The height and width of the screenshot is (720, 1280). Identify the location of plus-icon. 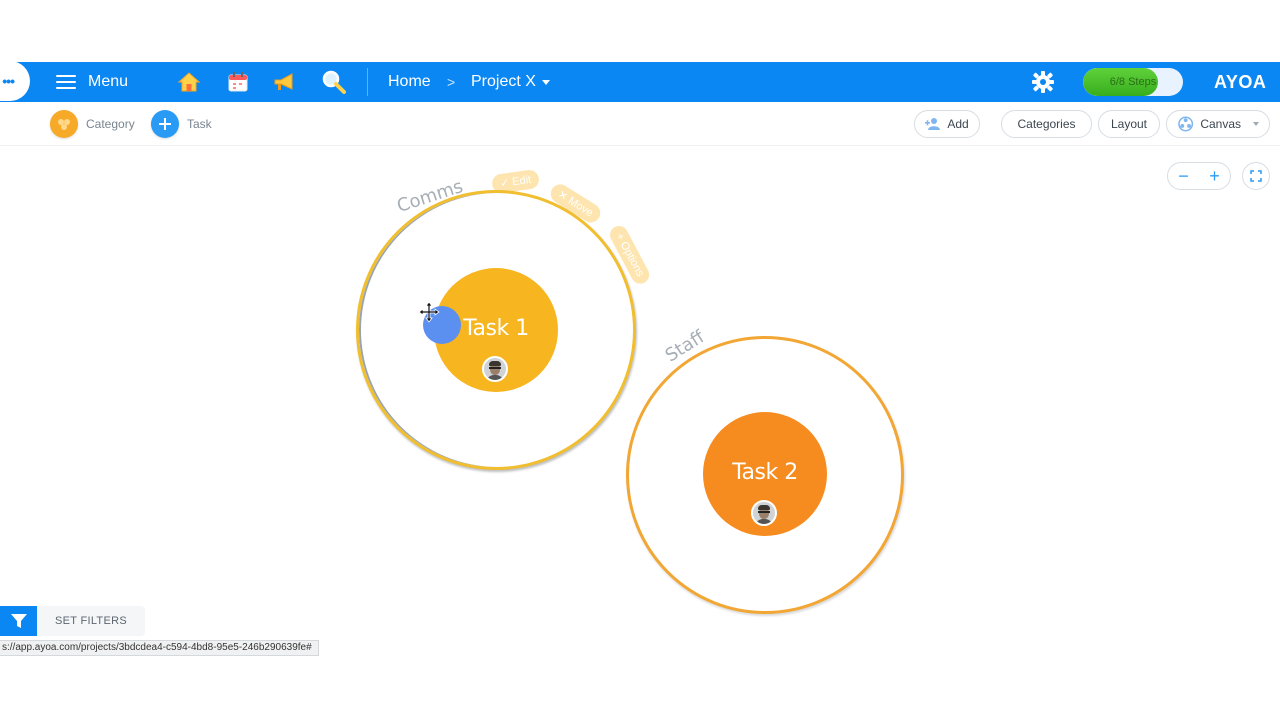
(165, 124).